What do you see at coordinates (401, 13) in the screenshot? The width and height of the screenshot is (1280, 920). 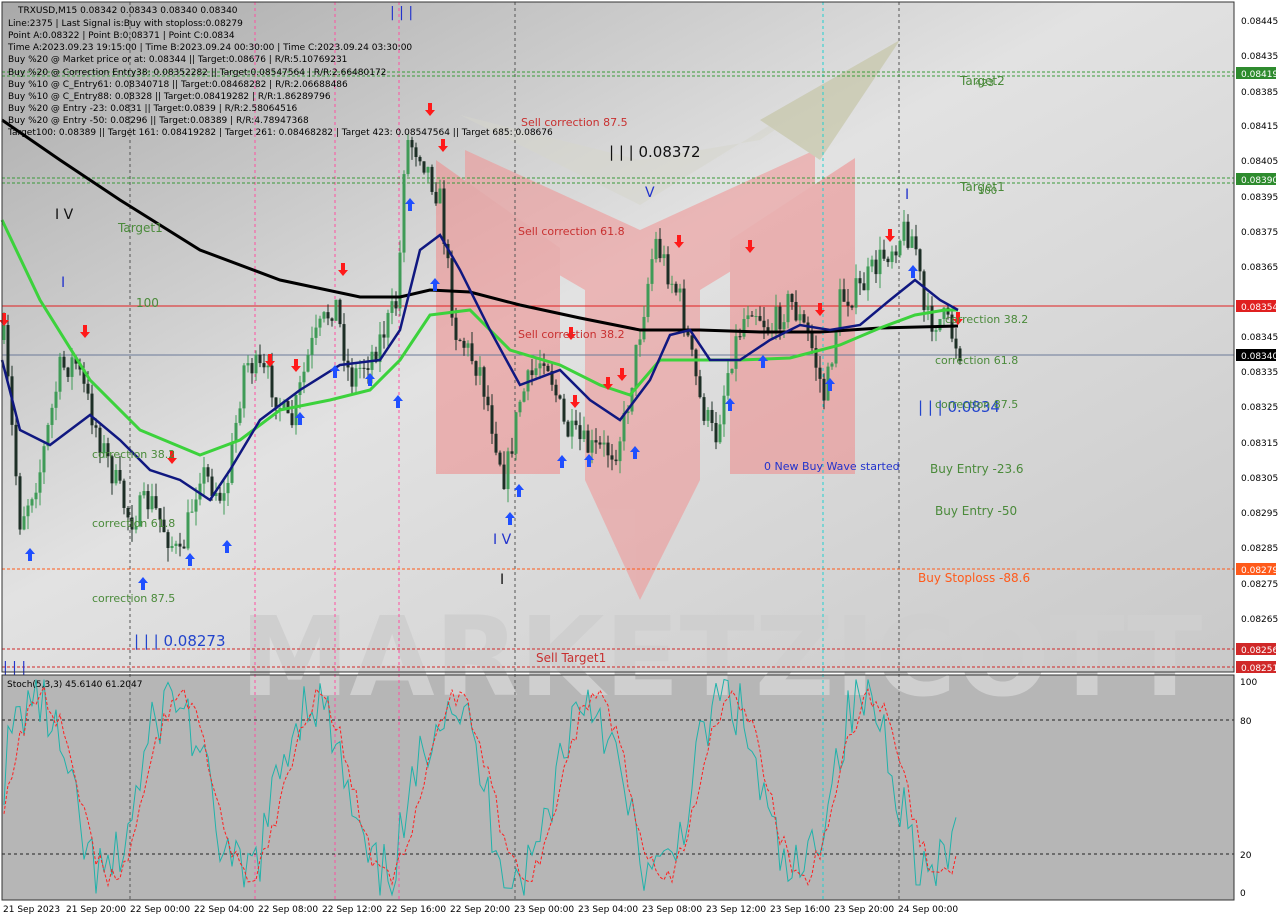 I see `wave-iii-top-label: | | |` at bounding box center [401, 13].